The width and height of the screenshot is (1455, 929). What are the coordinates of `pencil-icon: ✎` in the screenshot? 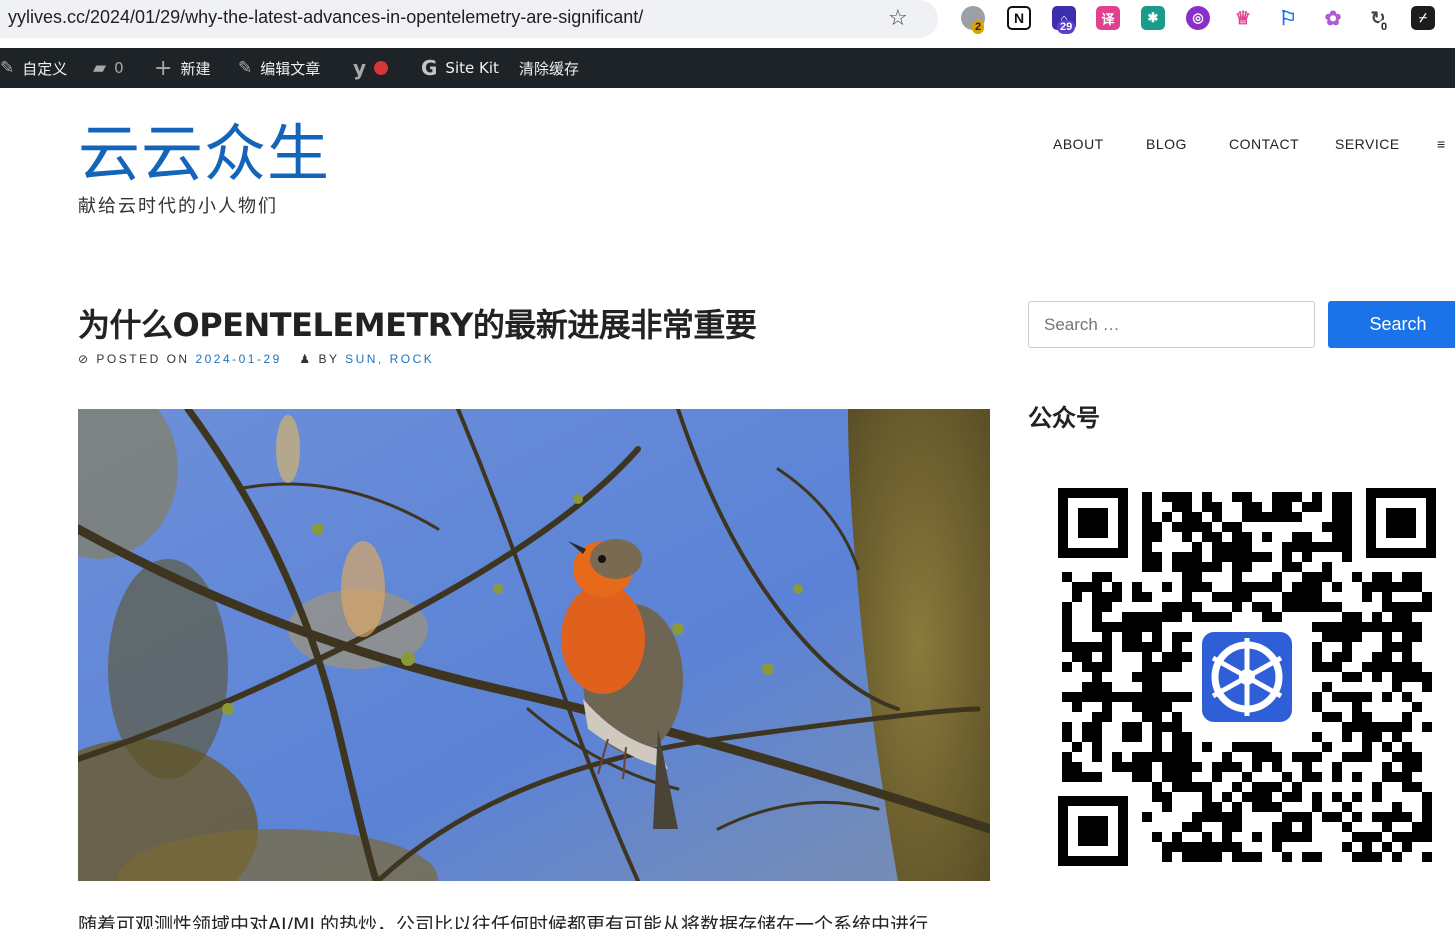 It's located at (245, 68).